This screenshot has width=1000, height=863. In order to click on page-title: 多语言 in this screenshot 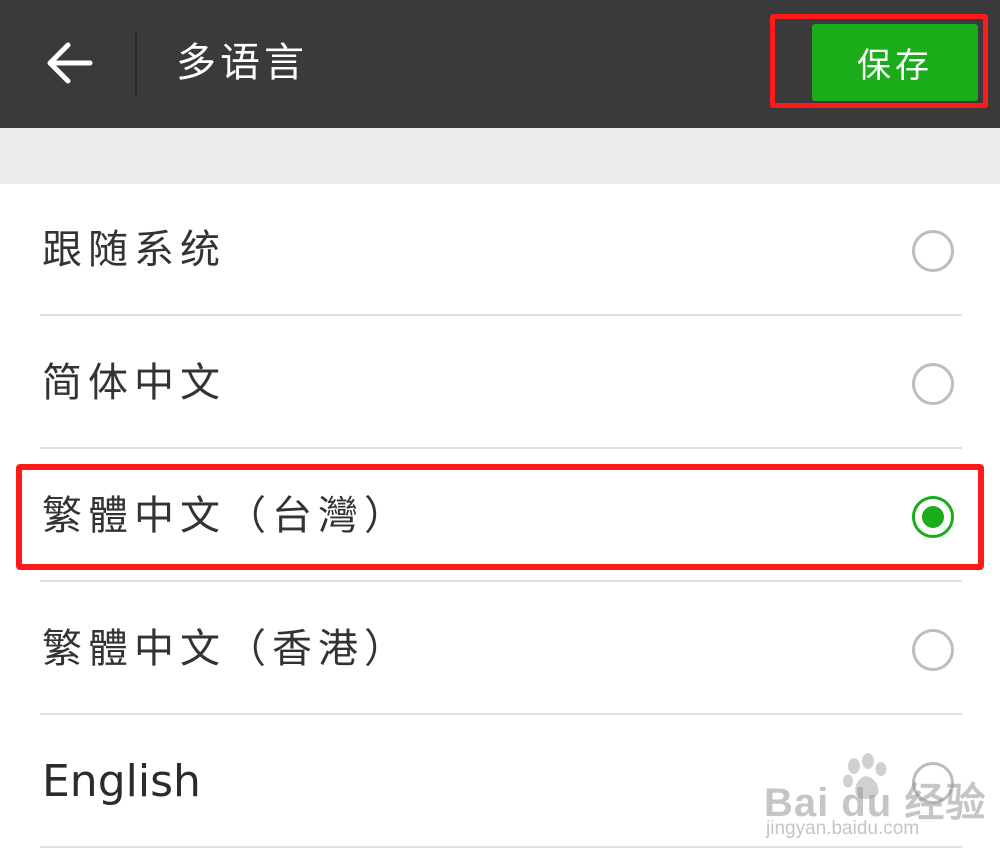, I will do `click(242, 63)`.